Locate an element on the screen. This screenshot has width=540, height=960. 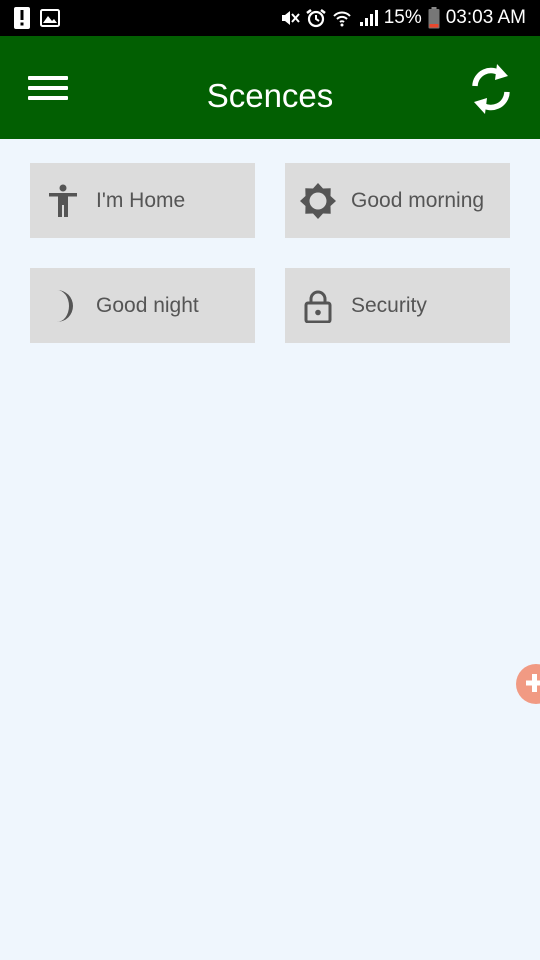
signal-icon is located at coordinates (368, 18).